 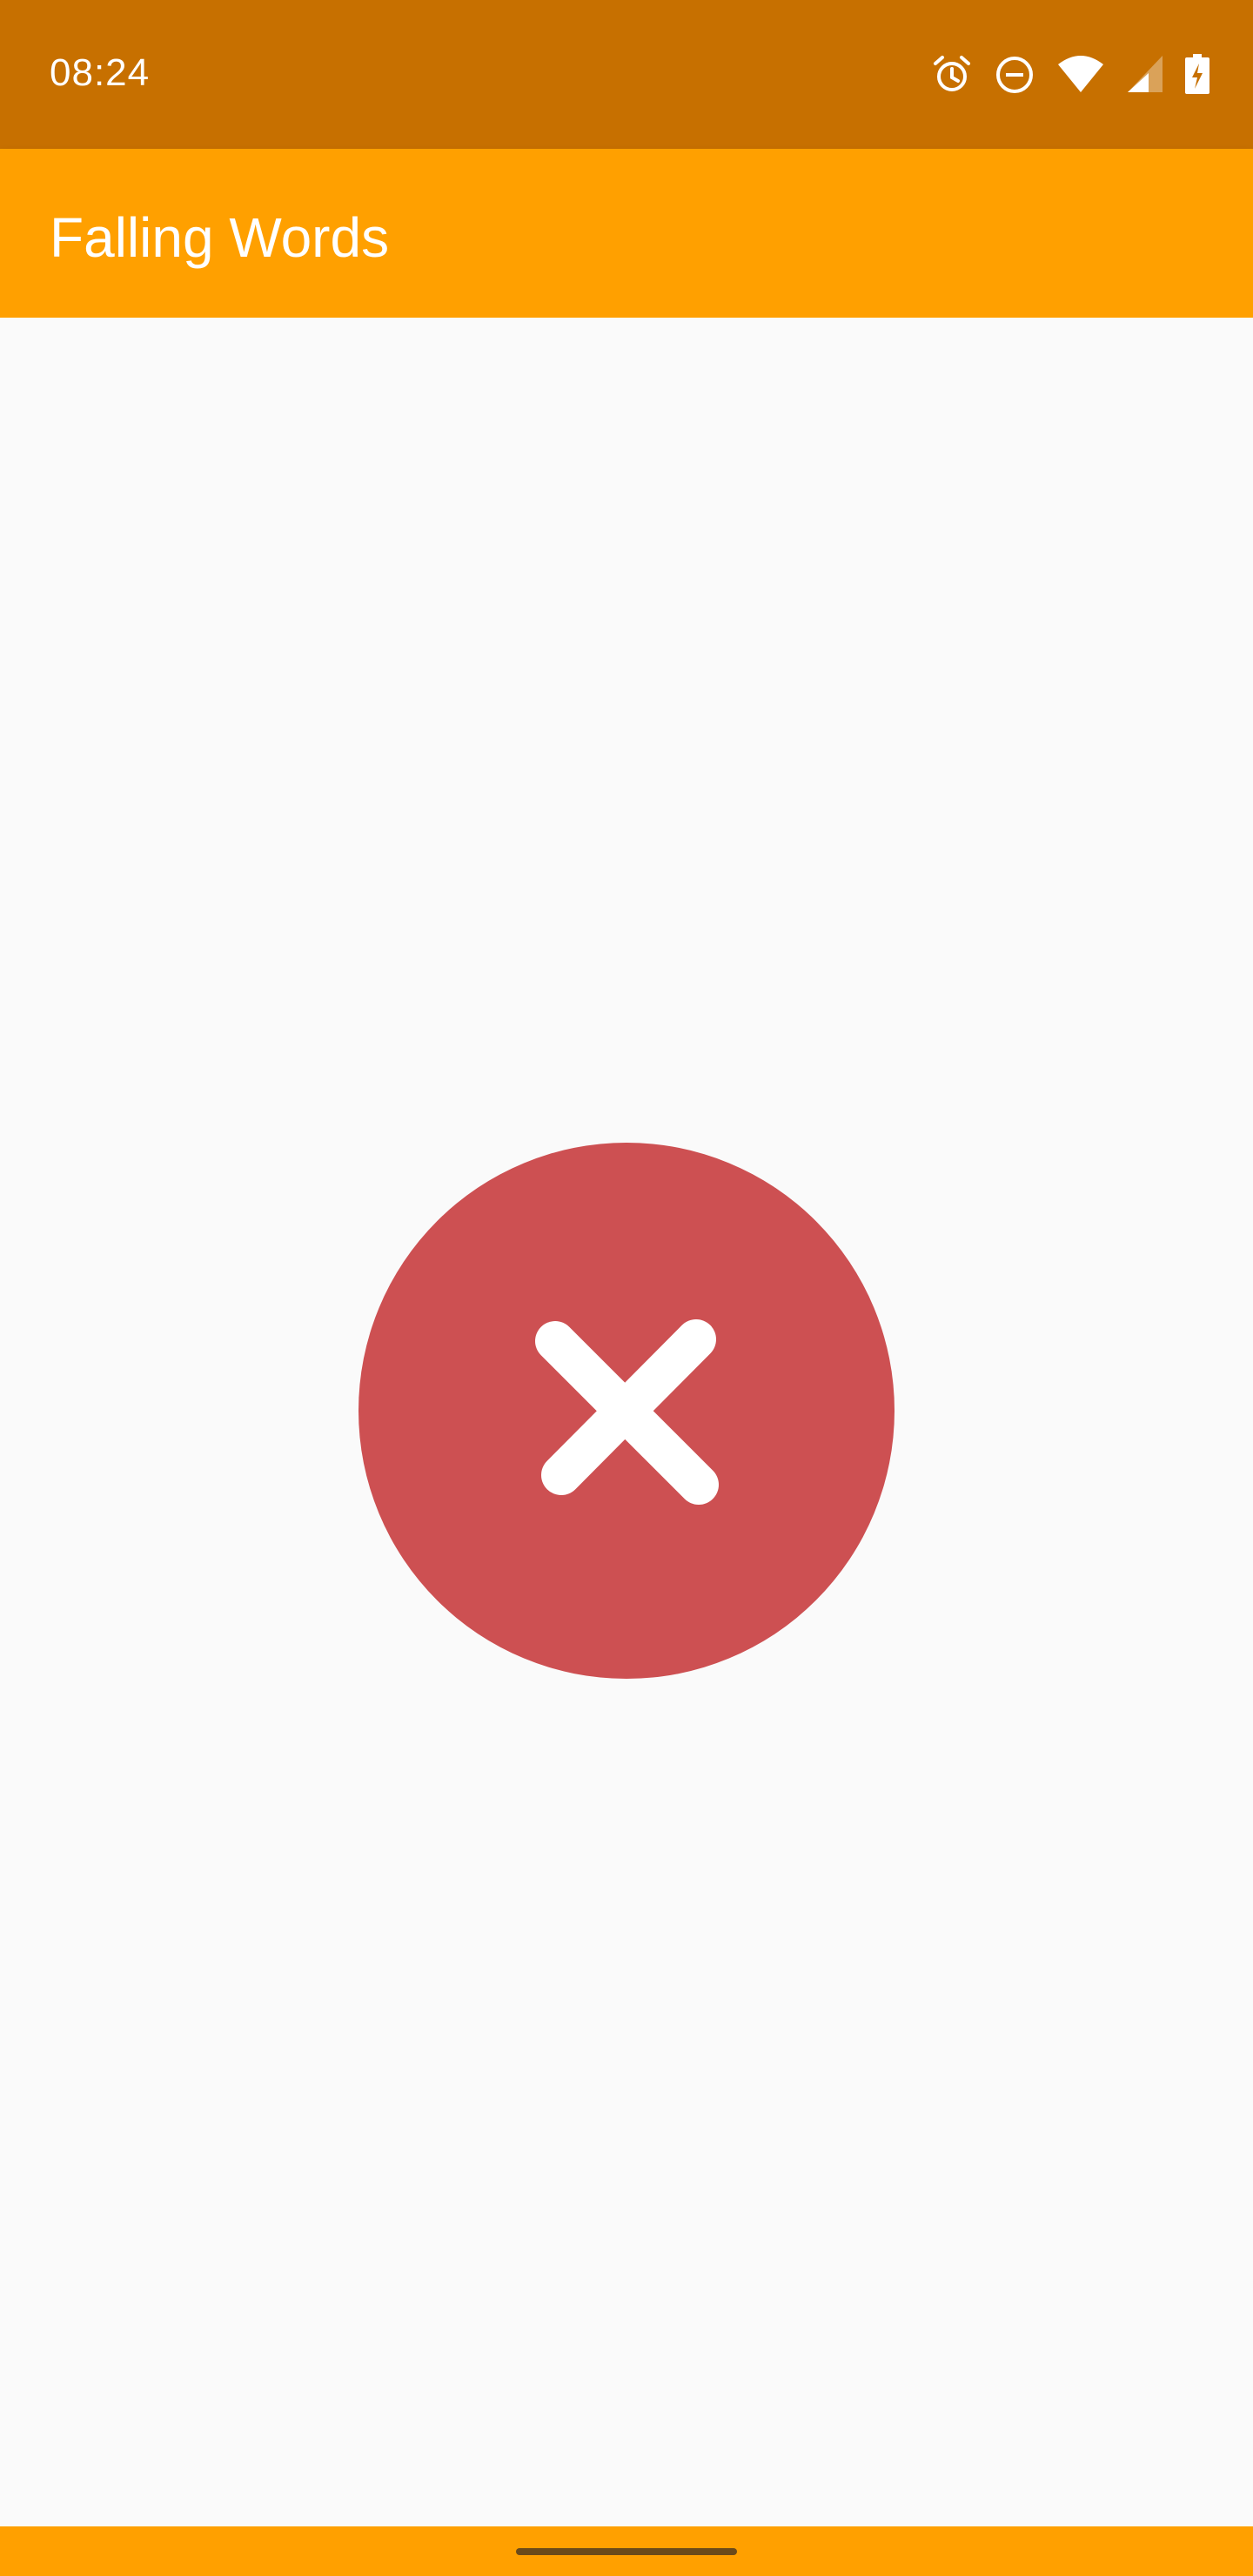 I want to click on home-gesture-handle, so click(x=626, y=2551).